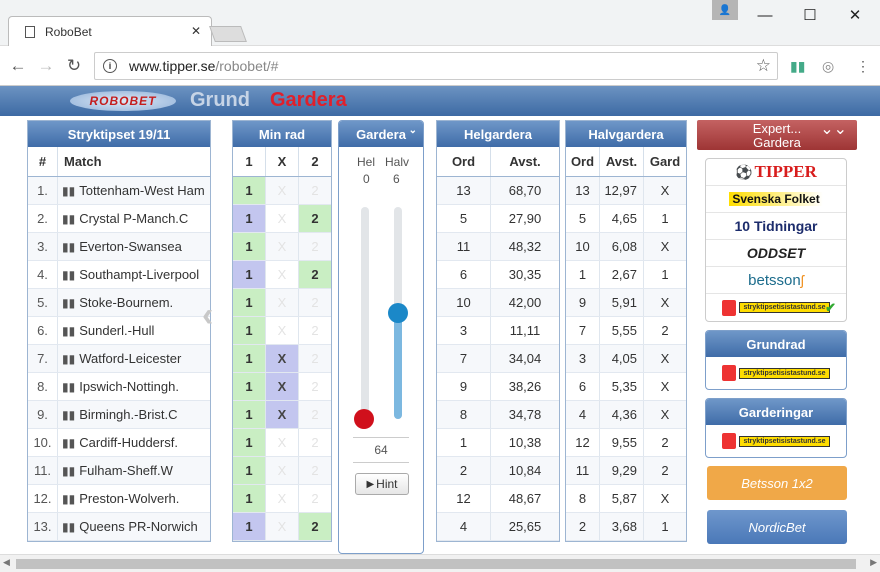 The image size is (880, 572). Describe the element at coordinates (725, 10) in the screenshot. I see `profile-icon: 👤` at that location.